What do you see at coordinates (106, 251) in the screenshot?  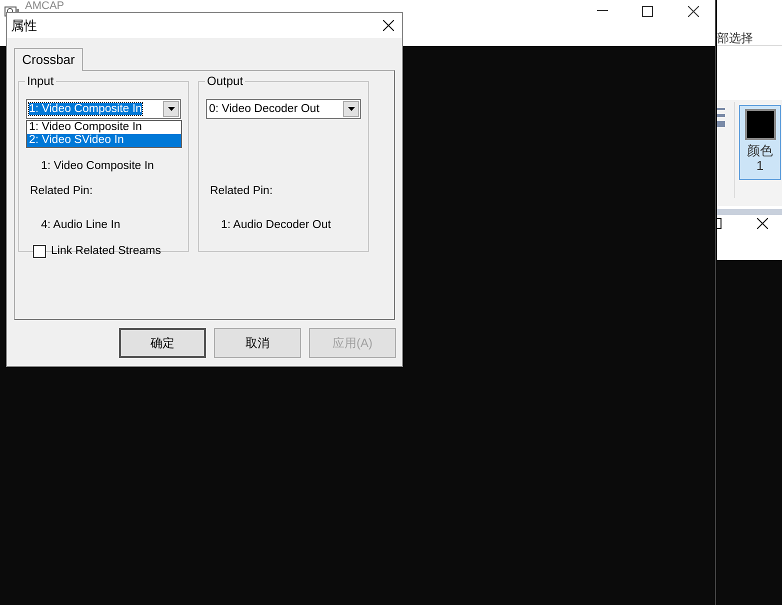 I see `checkbox-label: Link Related Streams` at bounding box center [106, 251].